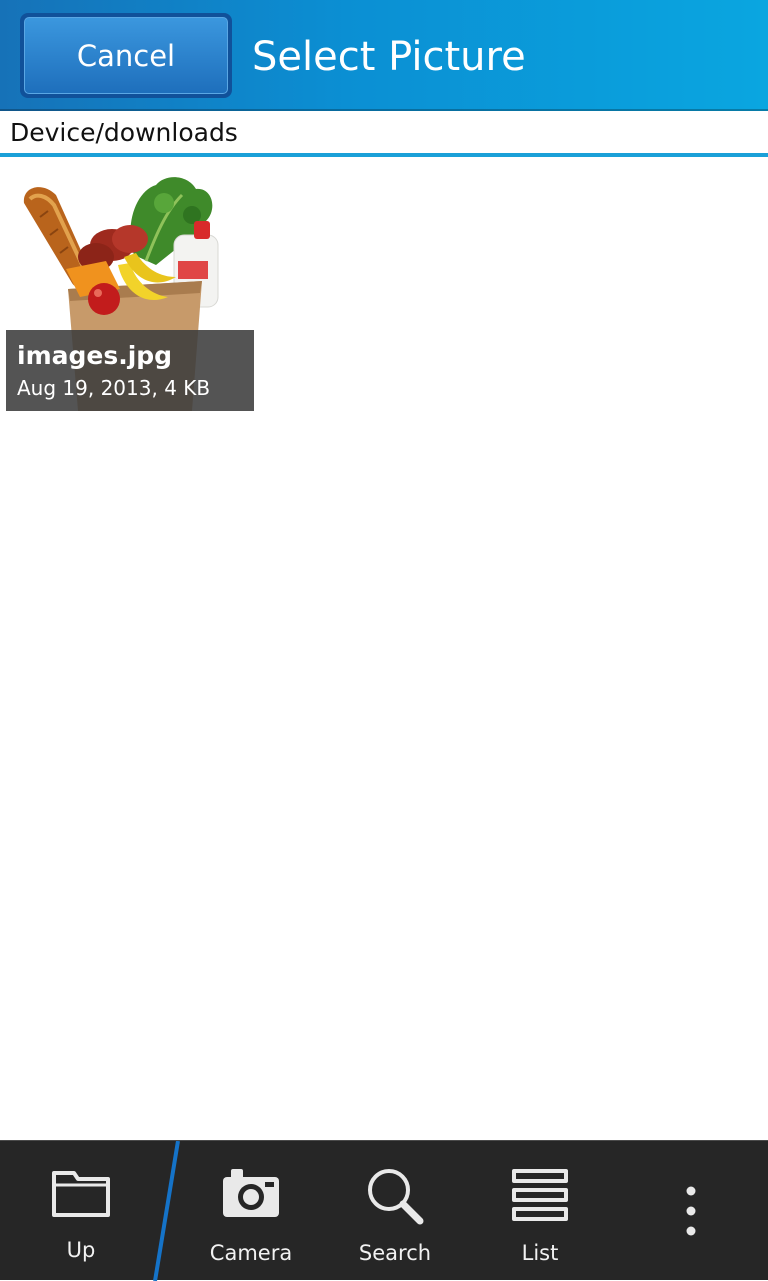  I want to click on apple-shape, so click(104, 299).